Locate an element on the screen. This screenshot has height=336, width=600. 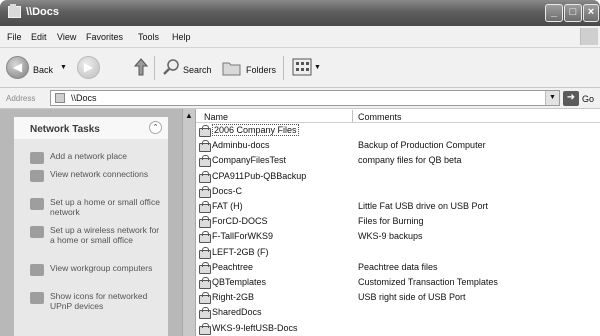
collapse-chevron-icon: ⌃ is located at coordinates (155, 127).